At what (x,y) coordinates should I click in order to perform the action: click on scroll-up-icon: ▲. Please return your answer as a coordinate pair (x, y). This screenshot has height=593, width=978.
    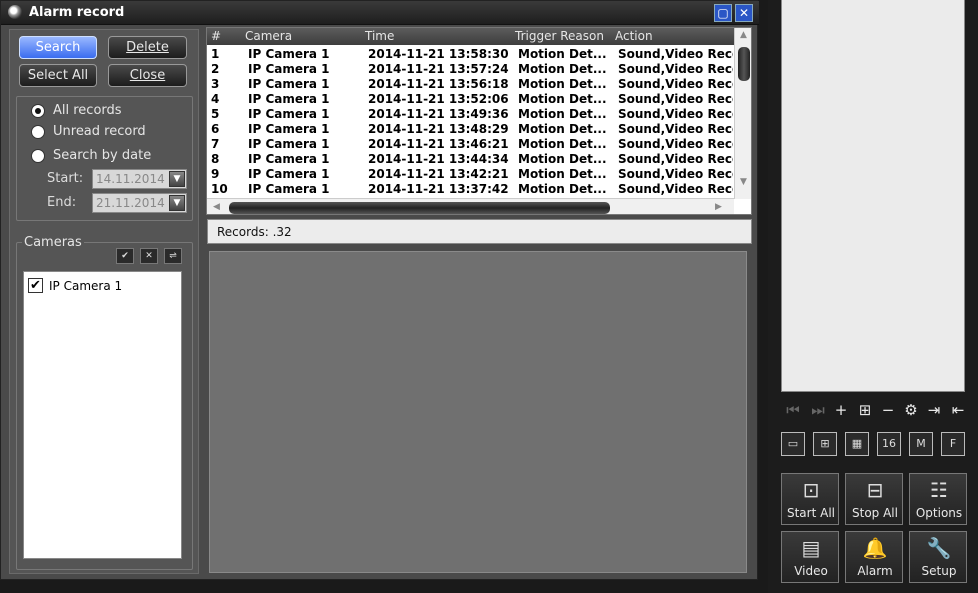
    Looking at the image, I should click on (743, 35).